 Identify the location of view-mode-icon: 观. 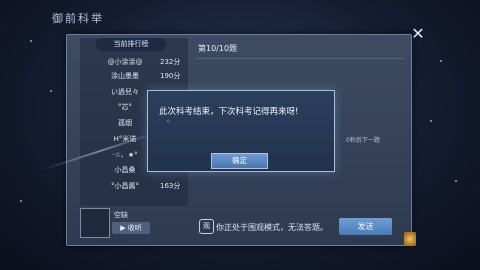
(206, 226).